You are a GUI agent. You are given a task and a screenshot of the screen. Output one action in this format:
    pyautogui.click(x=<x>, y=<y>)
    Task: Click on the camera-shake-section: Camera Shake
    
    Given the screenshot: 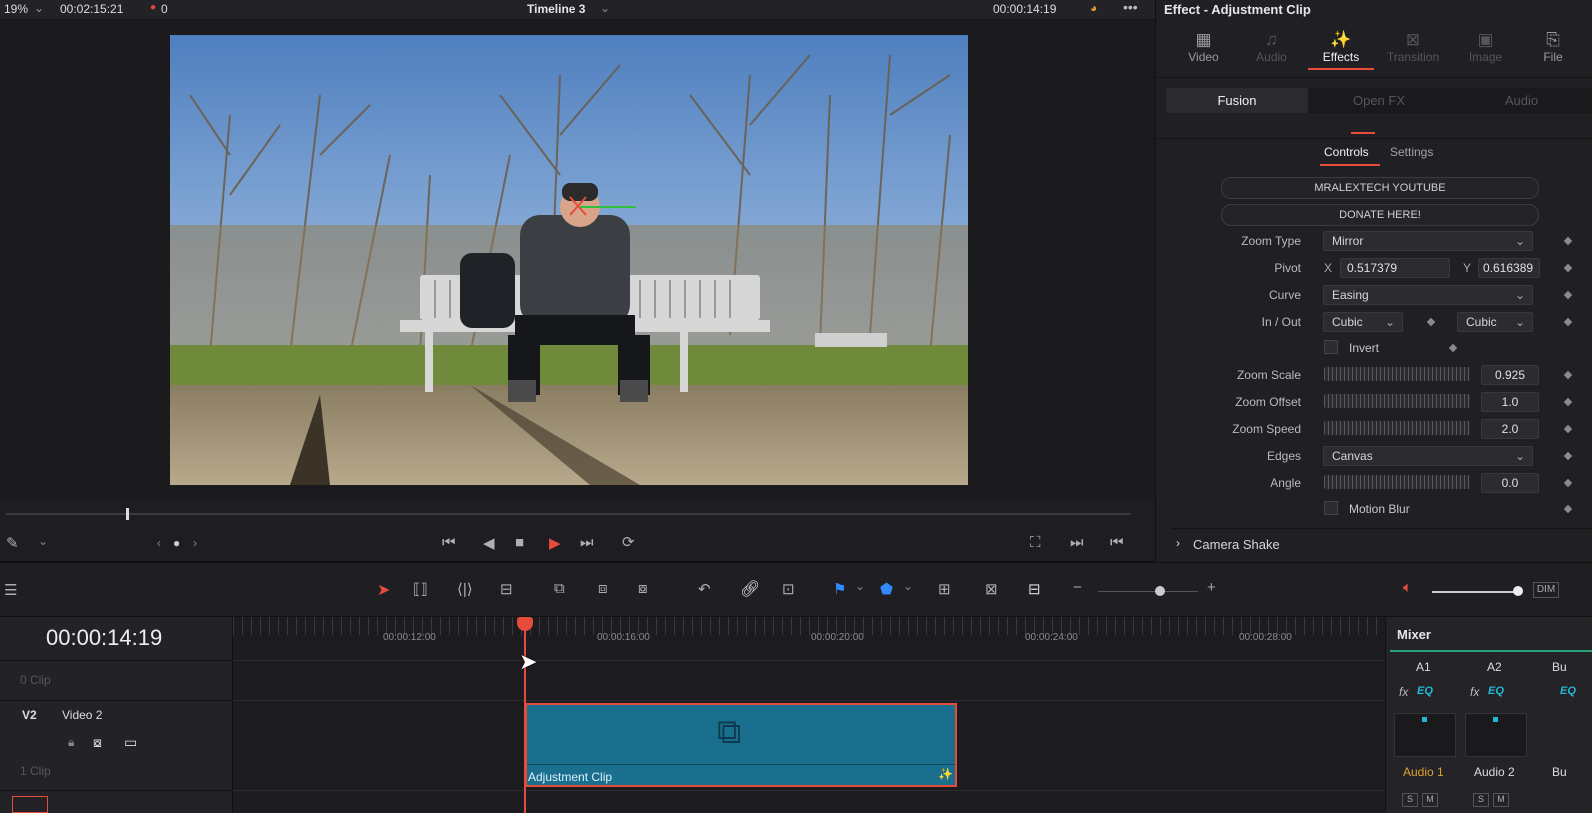 What is the action you would take?
    pyautogui.click(x=1236, y=544)
    